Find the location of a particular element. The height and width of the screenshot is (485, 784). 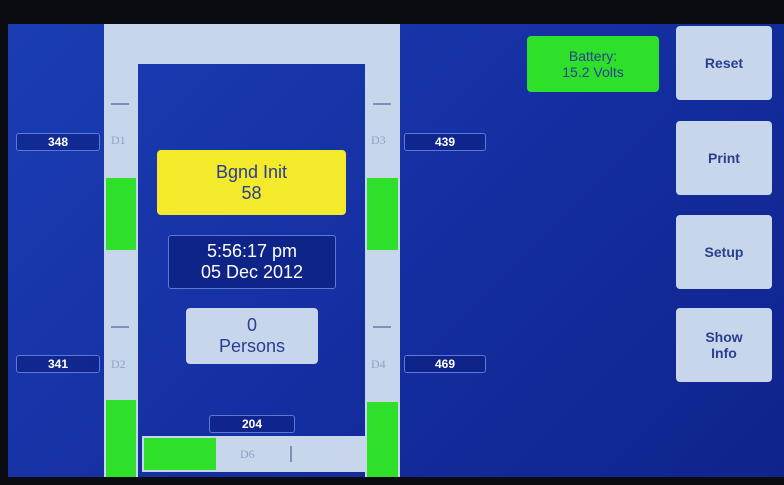

d1-label: D1 is located at coordinates (118, 140).